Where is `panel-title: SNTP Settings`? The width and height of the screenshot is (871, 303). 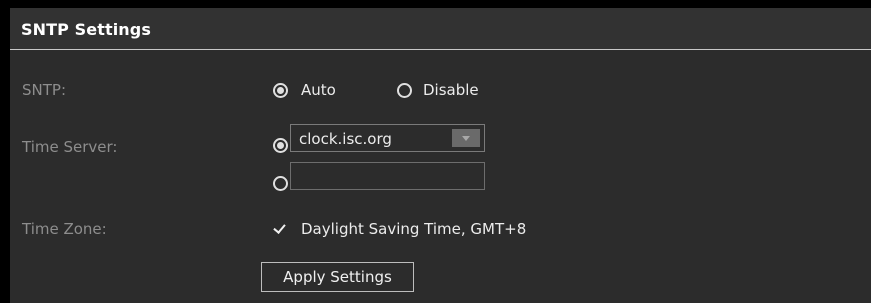
panel-title: SNTP Settings is located at coordinates (86, 29).